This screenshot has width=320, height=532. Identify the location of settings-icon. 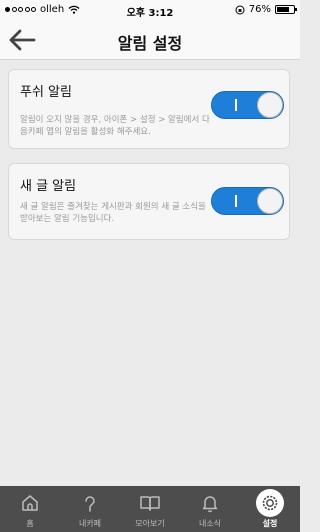
(270, 503).